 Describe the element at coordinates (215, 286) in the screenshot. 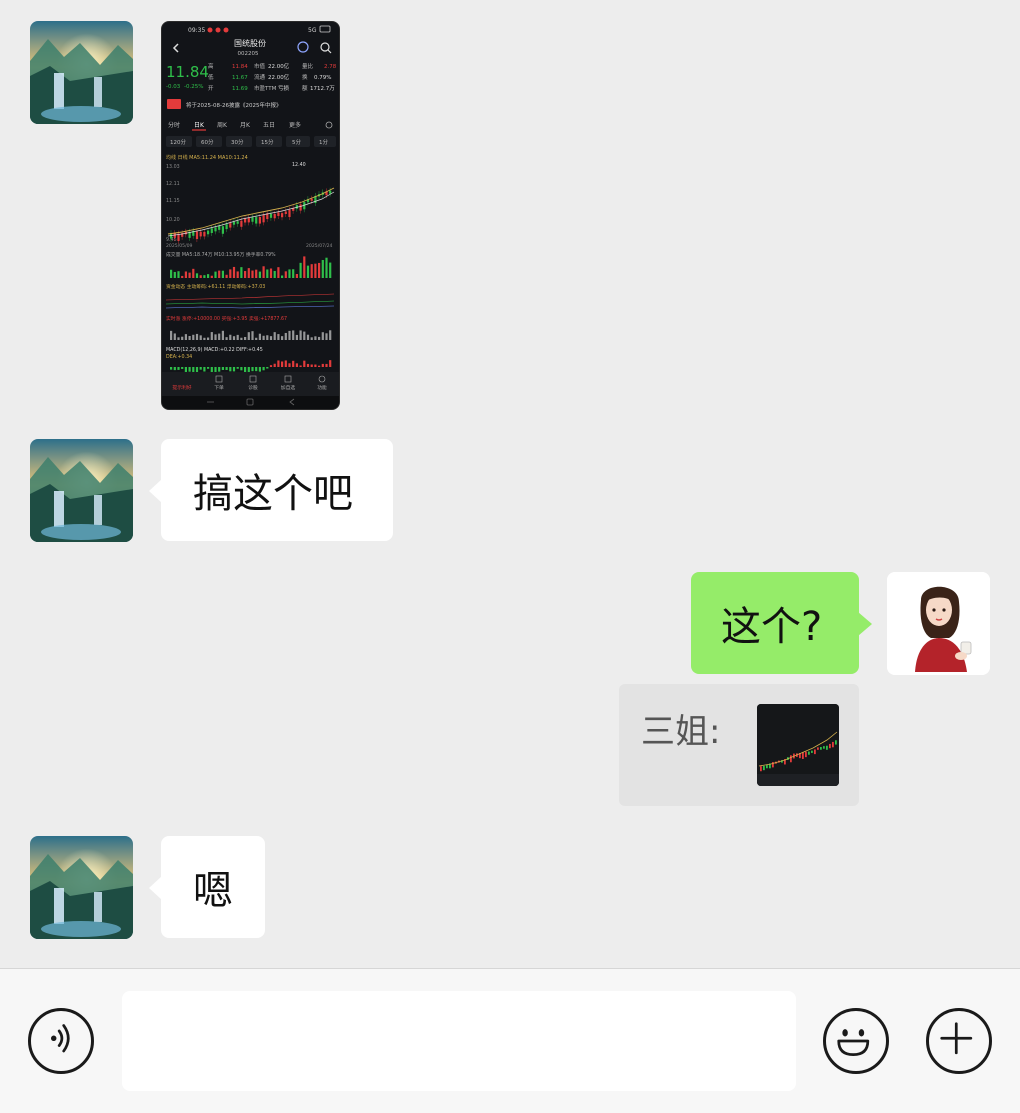

I see `indicator1-label: 资金动态 主动筹码:+61.11 浮动筹码:+37.03` at that location.